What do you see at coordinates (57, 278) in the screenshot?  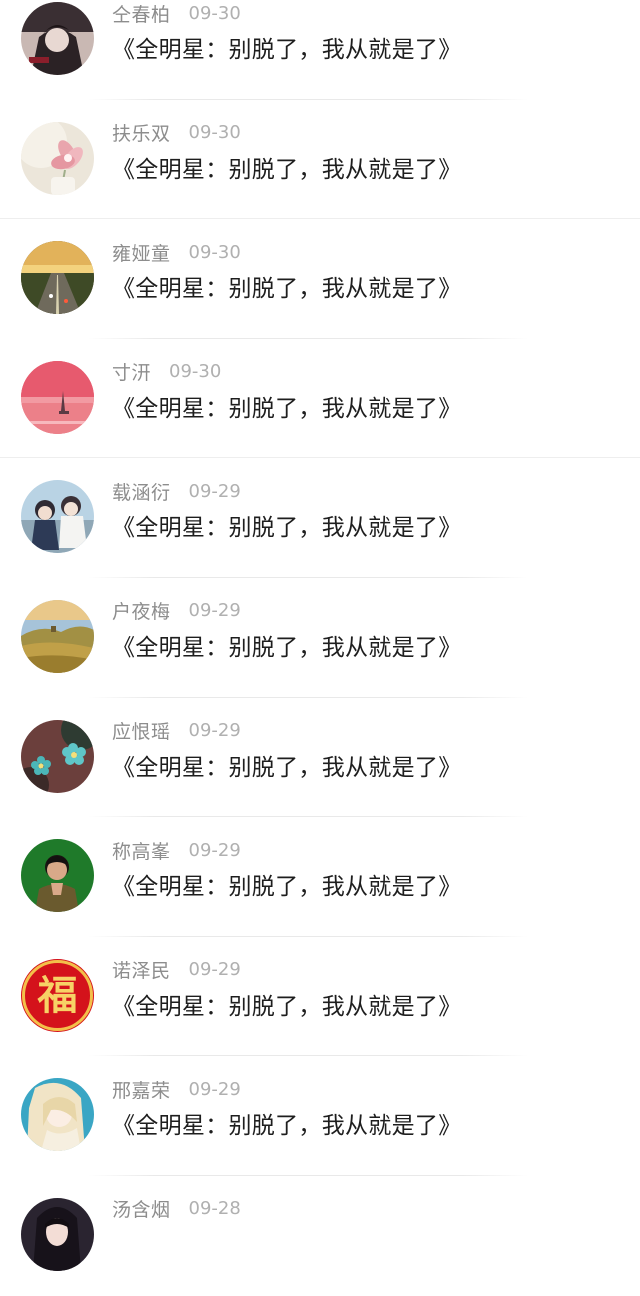 I see `avatar-road-sunset-icon` at bounding box center [57, 278].